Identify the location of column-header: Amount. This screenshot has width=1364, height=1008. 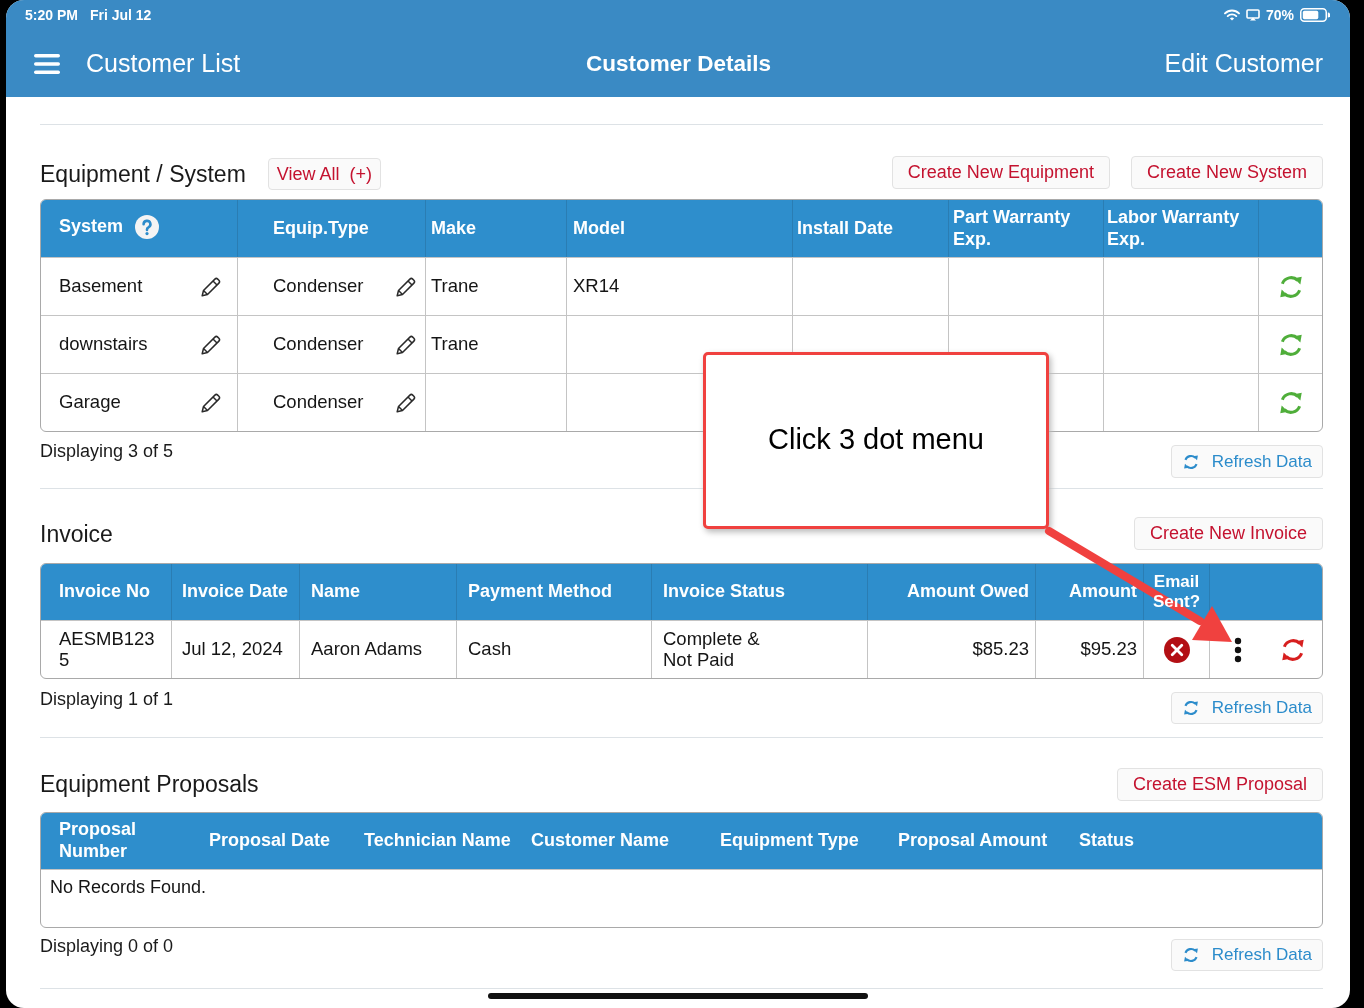
(1103, 592).